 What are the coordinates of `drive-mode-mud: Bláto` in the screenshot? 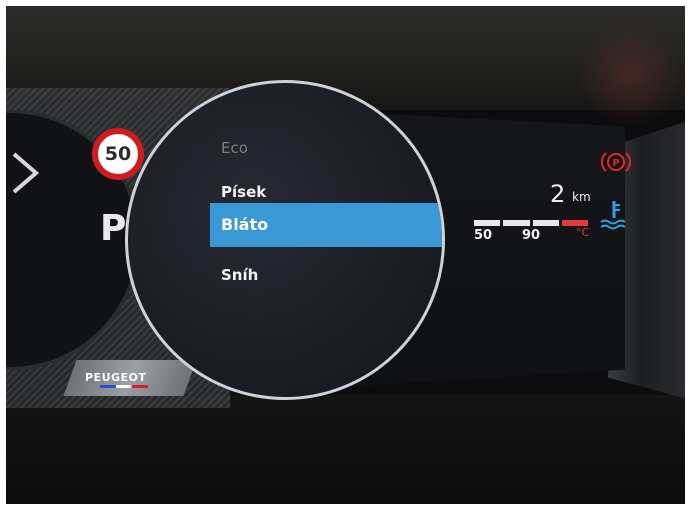 It's located at (244, 224).